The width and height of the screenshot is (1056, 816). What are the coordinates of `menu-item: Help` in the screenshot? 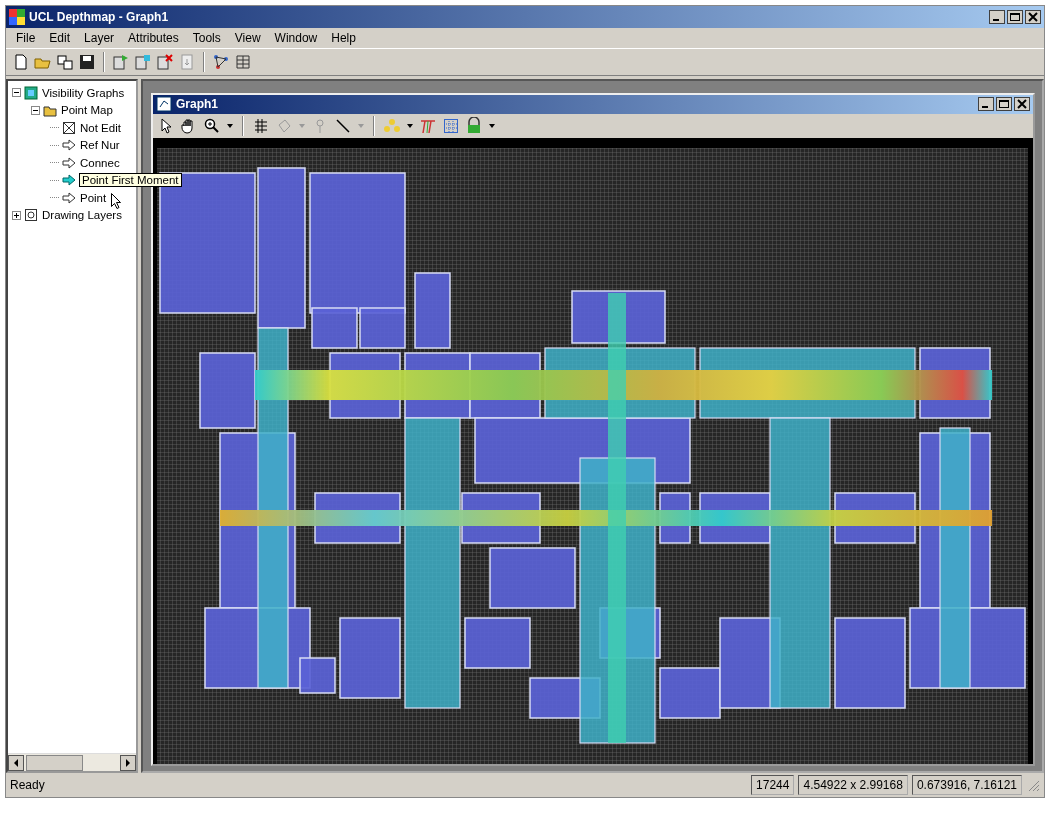 It's located at (343, 38).